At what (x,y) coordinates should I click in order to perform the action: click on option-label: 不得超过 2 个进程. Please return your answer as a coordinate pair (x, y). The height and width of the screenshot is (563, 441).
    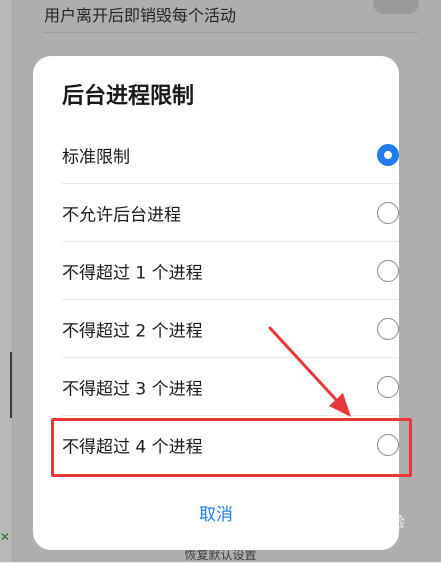
    Looking at the image, I should click on (132, 331).